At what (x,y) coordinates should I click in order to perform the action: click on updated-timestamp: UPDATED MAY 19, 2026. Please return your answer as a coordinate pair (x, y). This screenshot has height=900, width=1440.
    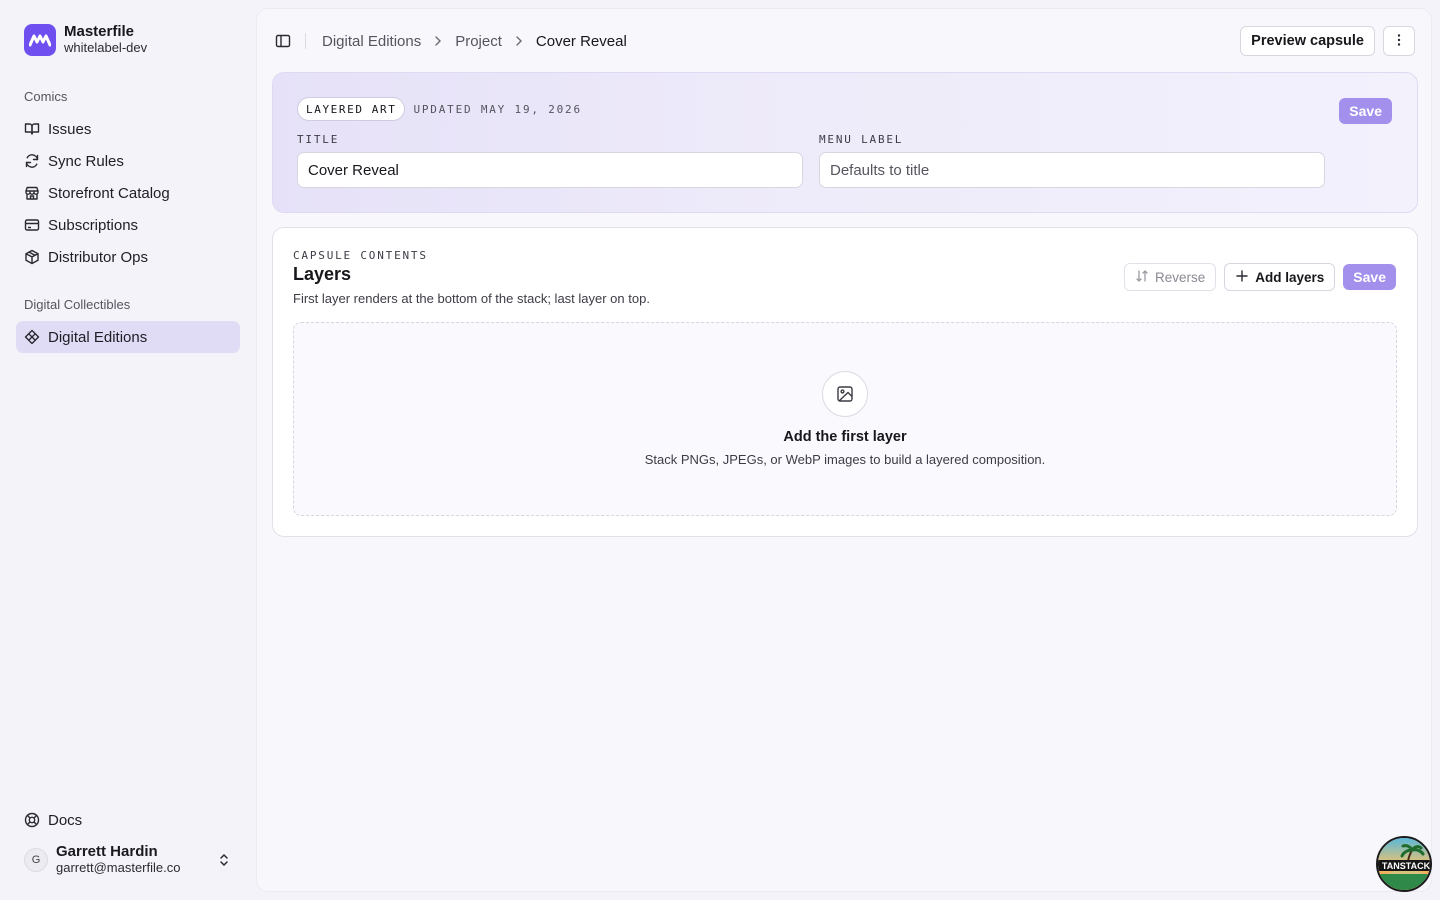
    Looking at the image, I should click on (497, 109).